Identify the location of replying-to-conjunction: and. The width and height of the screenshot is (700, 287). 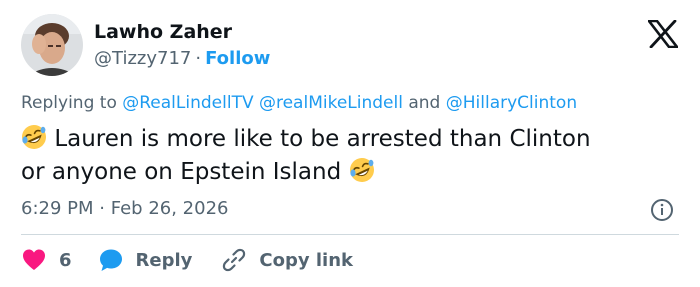
(424, 103).